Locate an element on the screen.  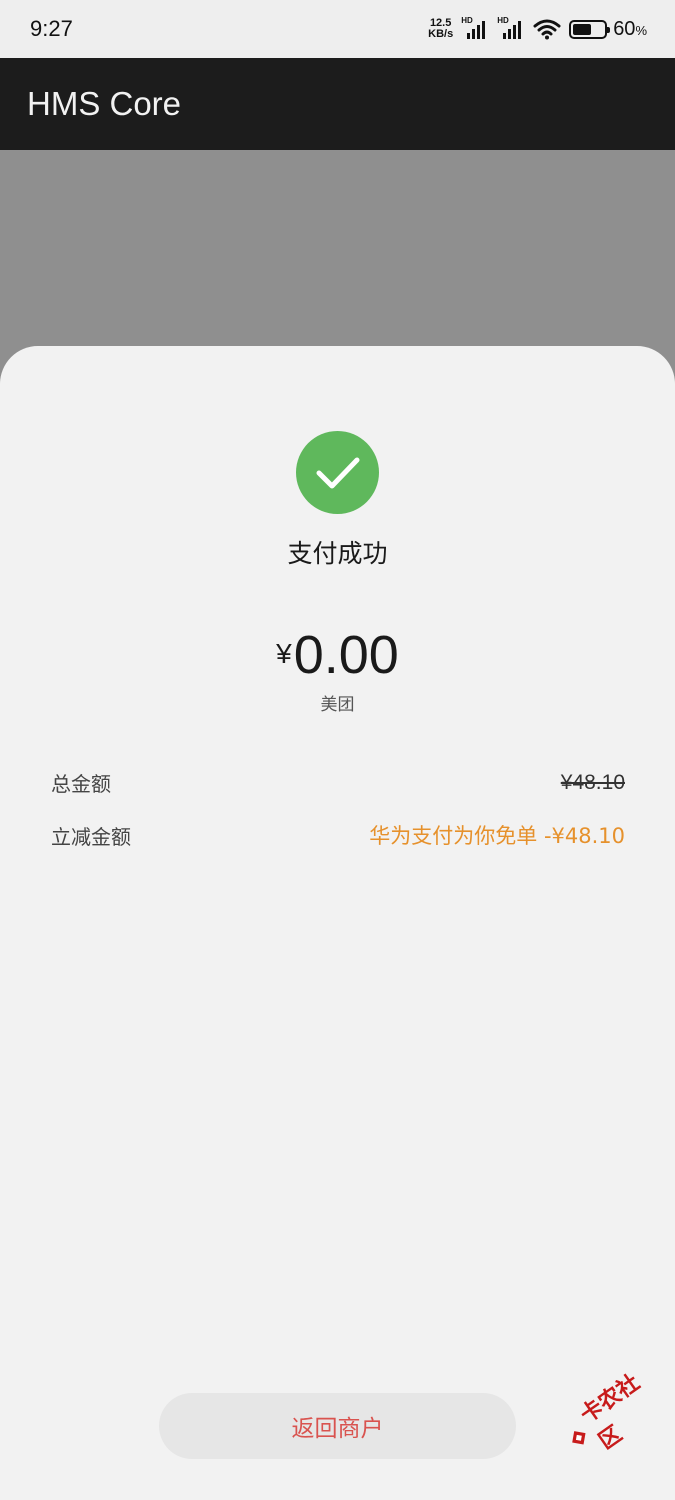
total-amount-label: 总金额 is located at coordinates (81, 784).